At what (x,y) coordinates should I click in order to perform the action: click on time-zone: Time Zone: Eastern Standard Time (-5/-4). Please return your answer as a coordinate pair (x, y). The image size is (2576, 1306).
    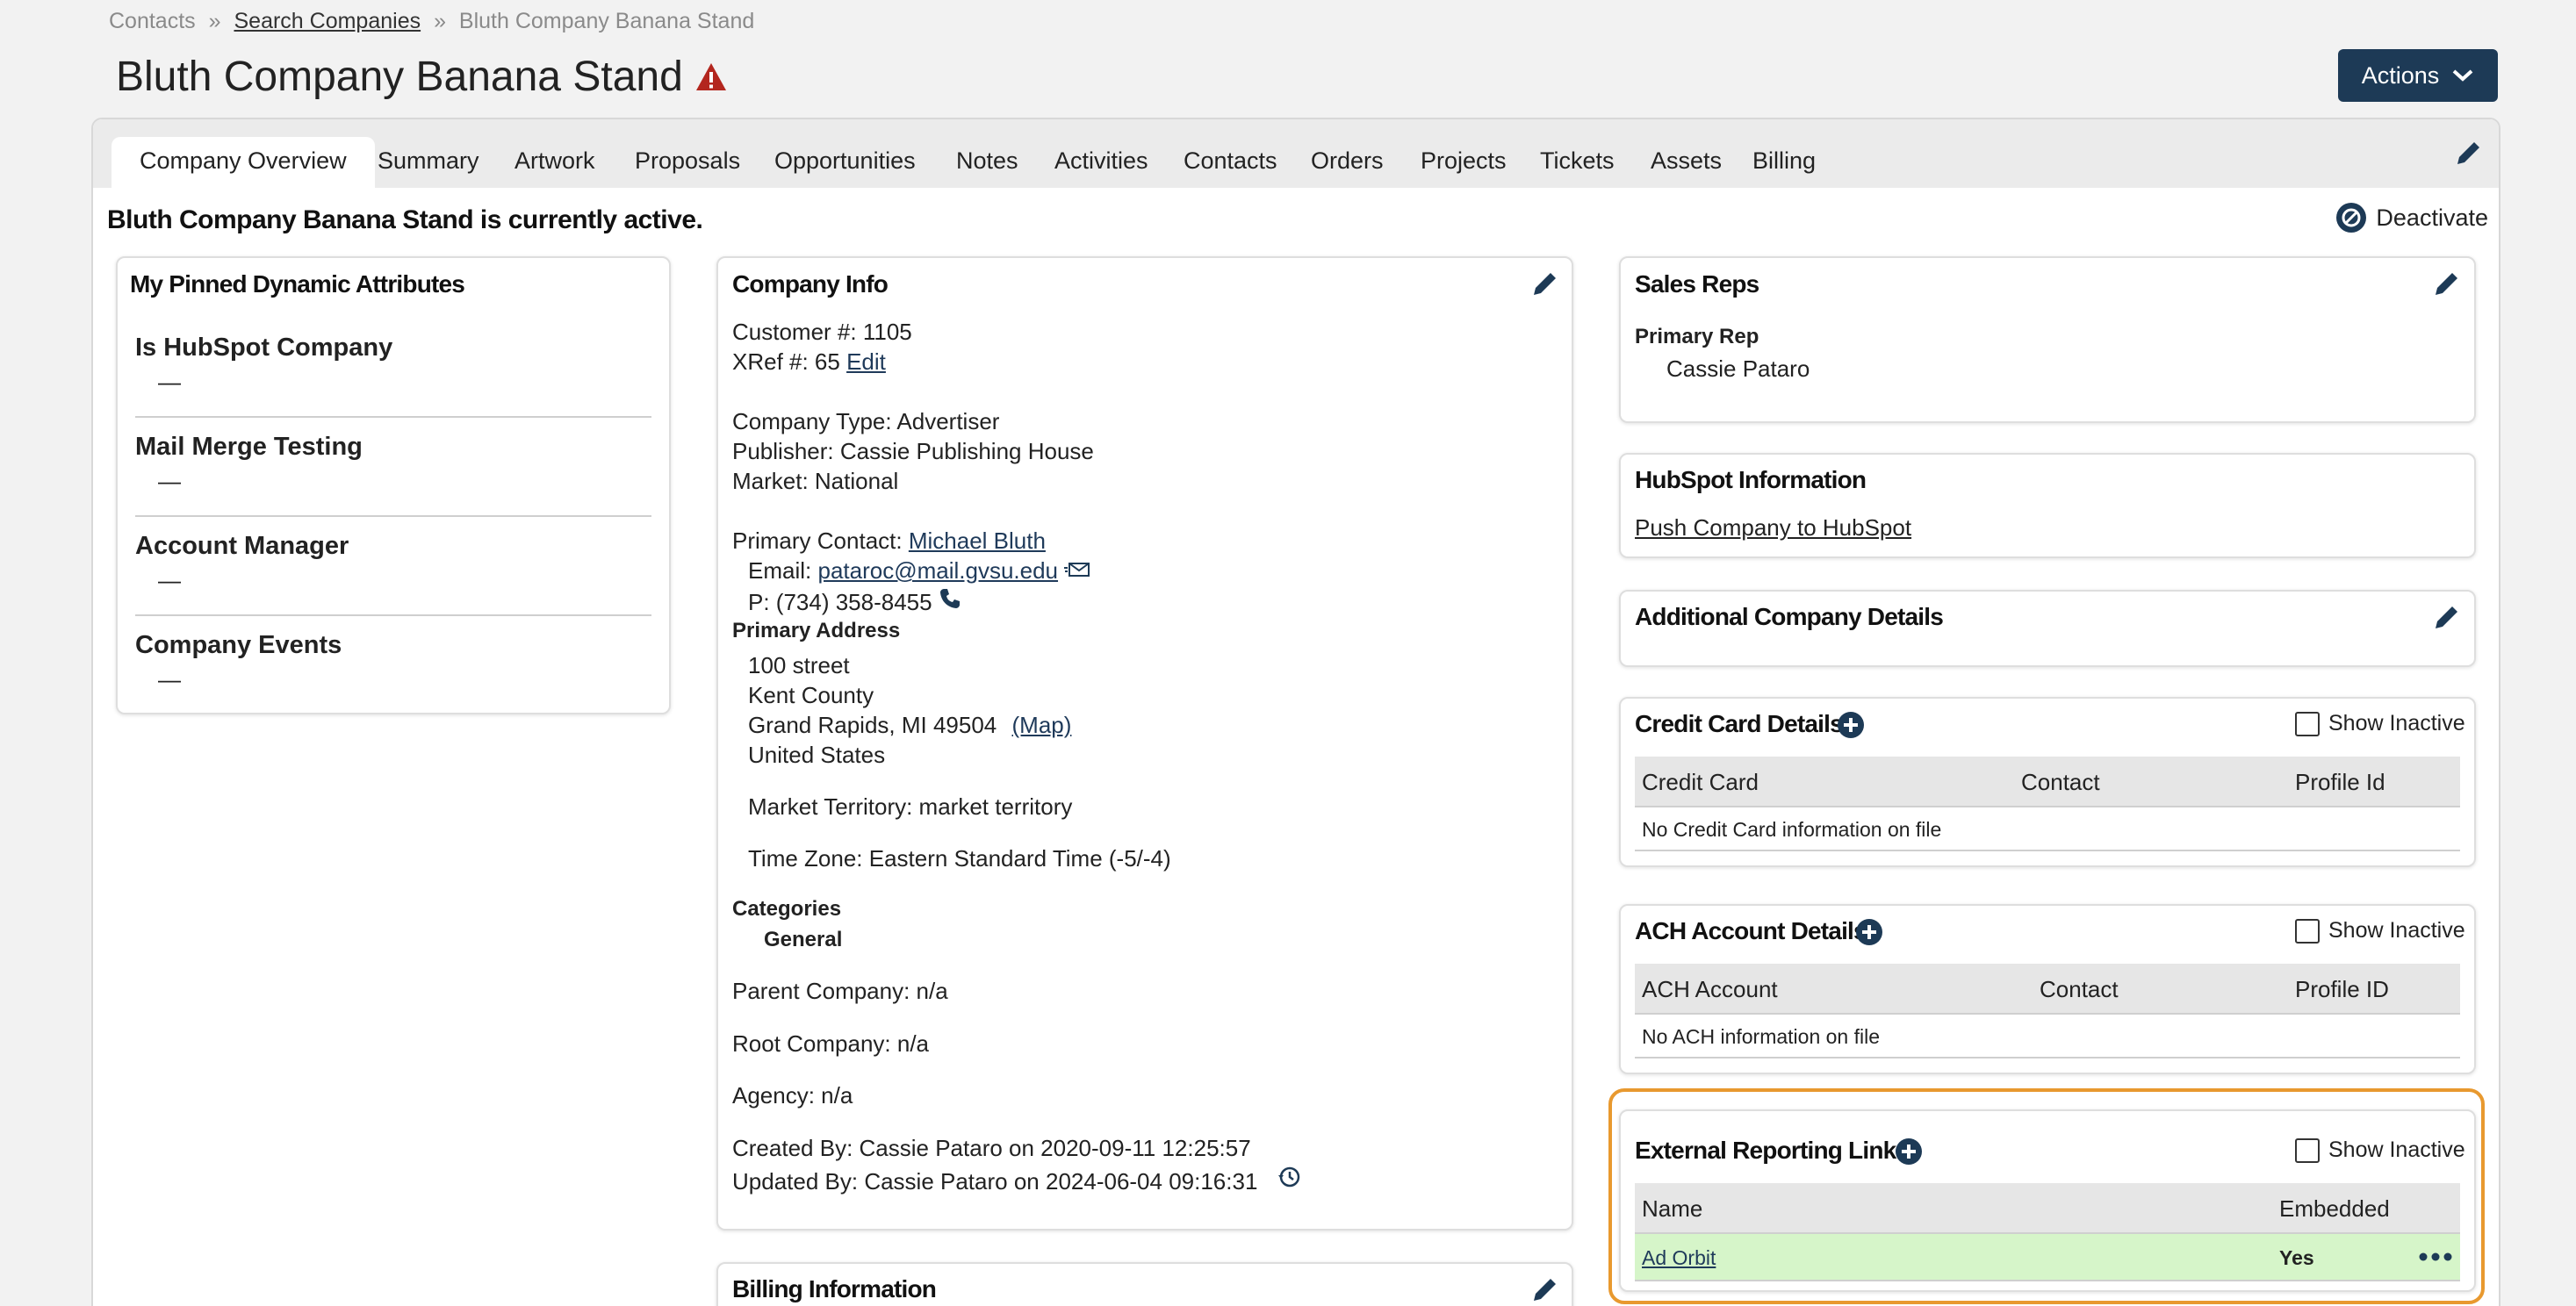
    Looking at the image, I should click on (959, 858).